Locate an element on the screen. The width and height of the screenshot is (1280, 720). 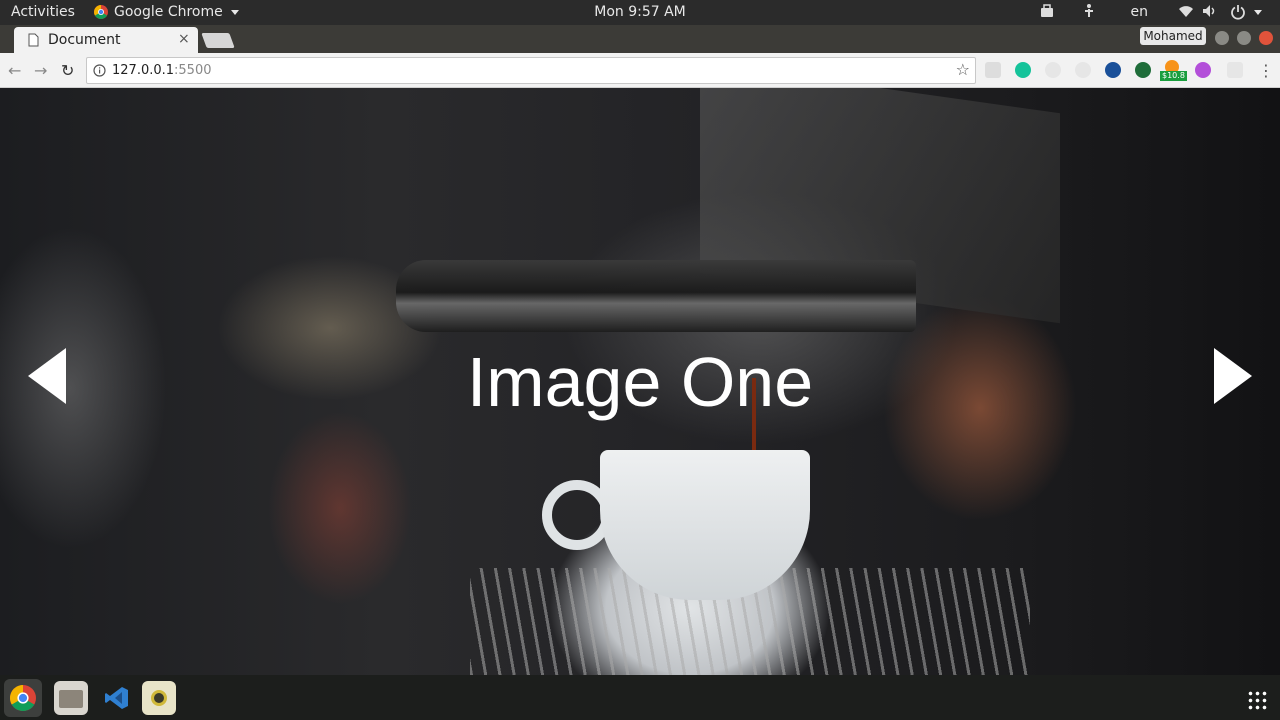
back-arrow-icon: ← is located at coordinates (14, 70).